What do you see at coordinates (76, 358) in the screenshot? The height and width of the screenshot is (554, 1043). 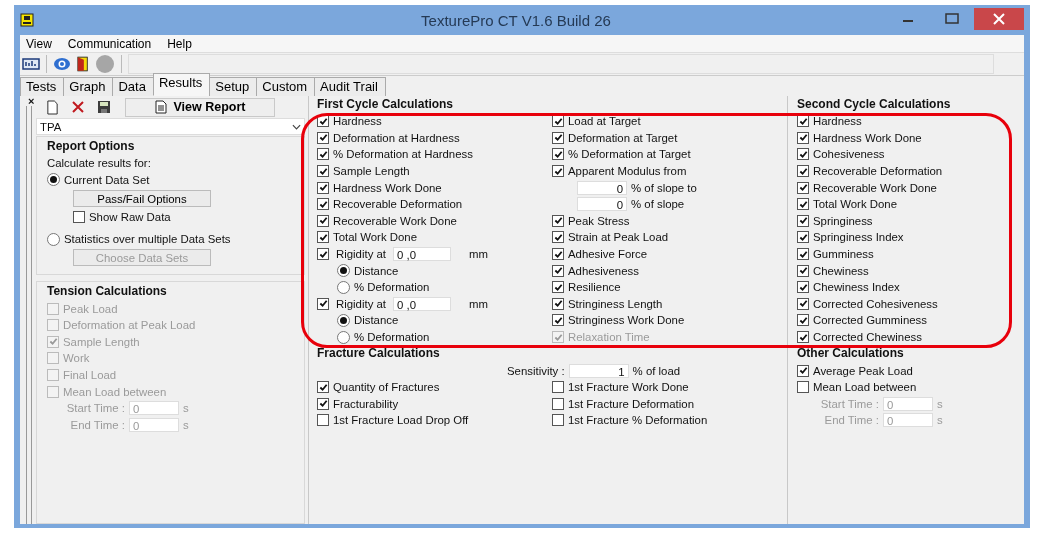 I see `checkbox-label: Work` at bounding box center [76, 358].